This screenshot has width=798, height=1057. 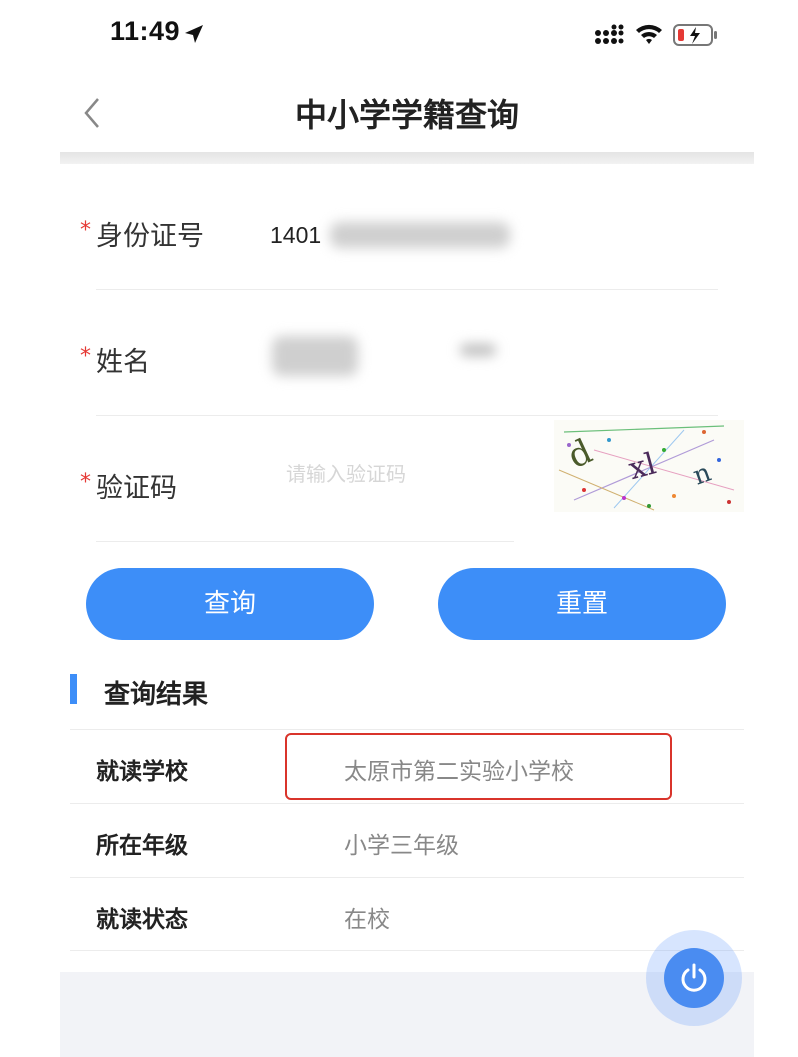 What do you see at coordinates (73, 689) in the screenshot?
I see `section-accent-bar` at bounding box center [73, 689].